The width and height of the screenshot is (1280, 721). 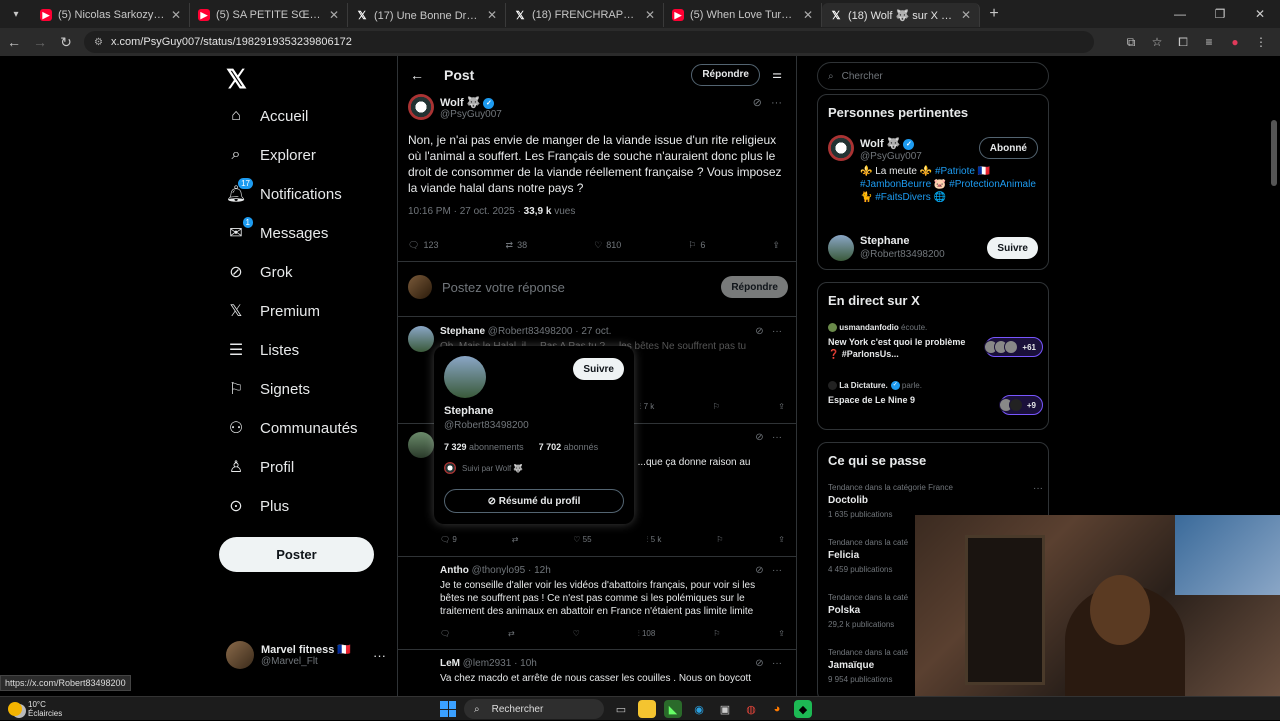 I want to click on scrollbar, so click(x=1274, y=153).